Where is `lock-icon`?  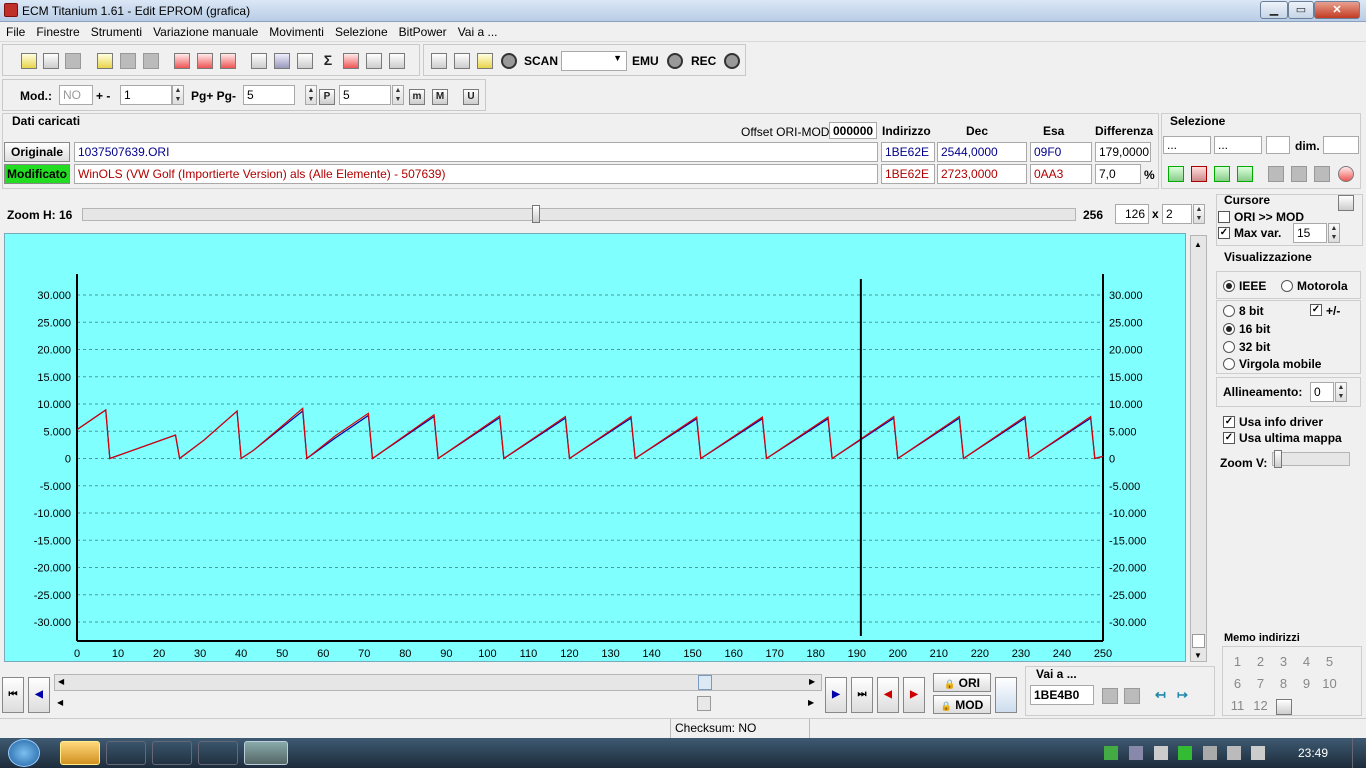
lock-icon is located at coordinates (462, 61).